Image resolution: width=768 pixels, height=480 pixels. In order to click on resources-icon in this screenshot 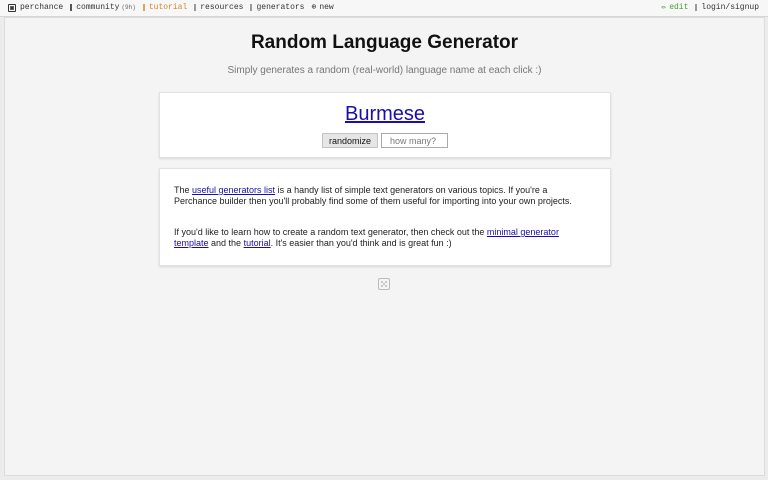, I will do `click(195, 7)`.